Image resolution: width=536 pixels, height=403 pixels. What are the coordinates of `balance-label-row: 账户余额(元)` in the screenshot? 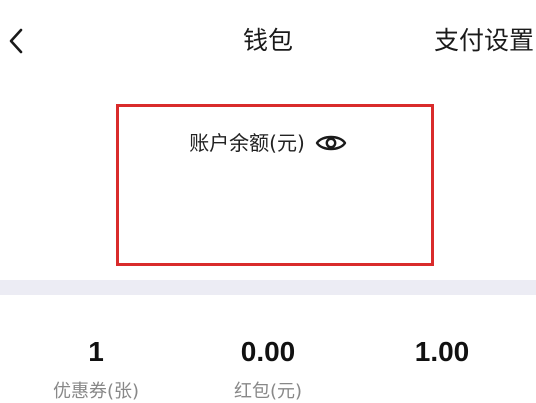 It's located at (268, 143).